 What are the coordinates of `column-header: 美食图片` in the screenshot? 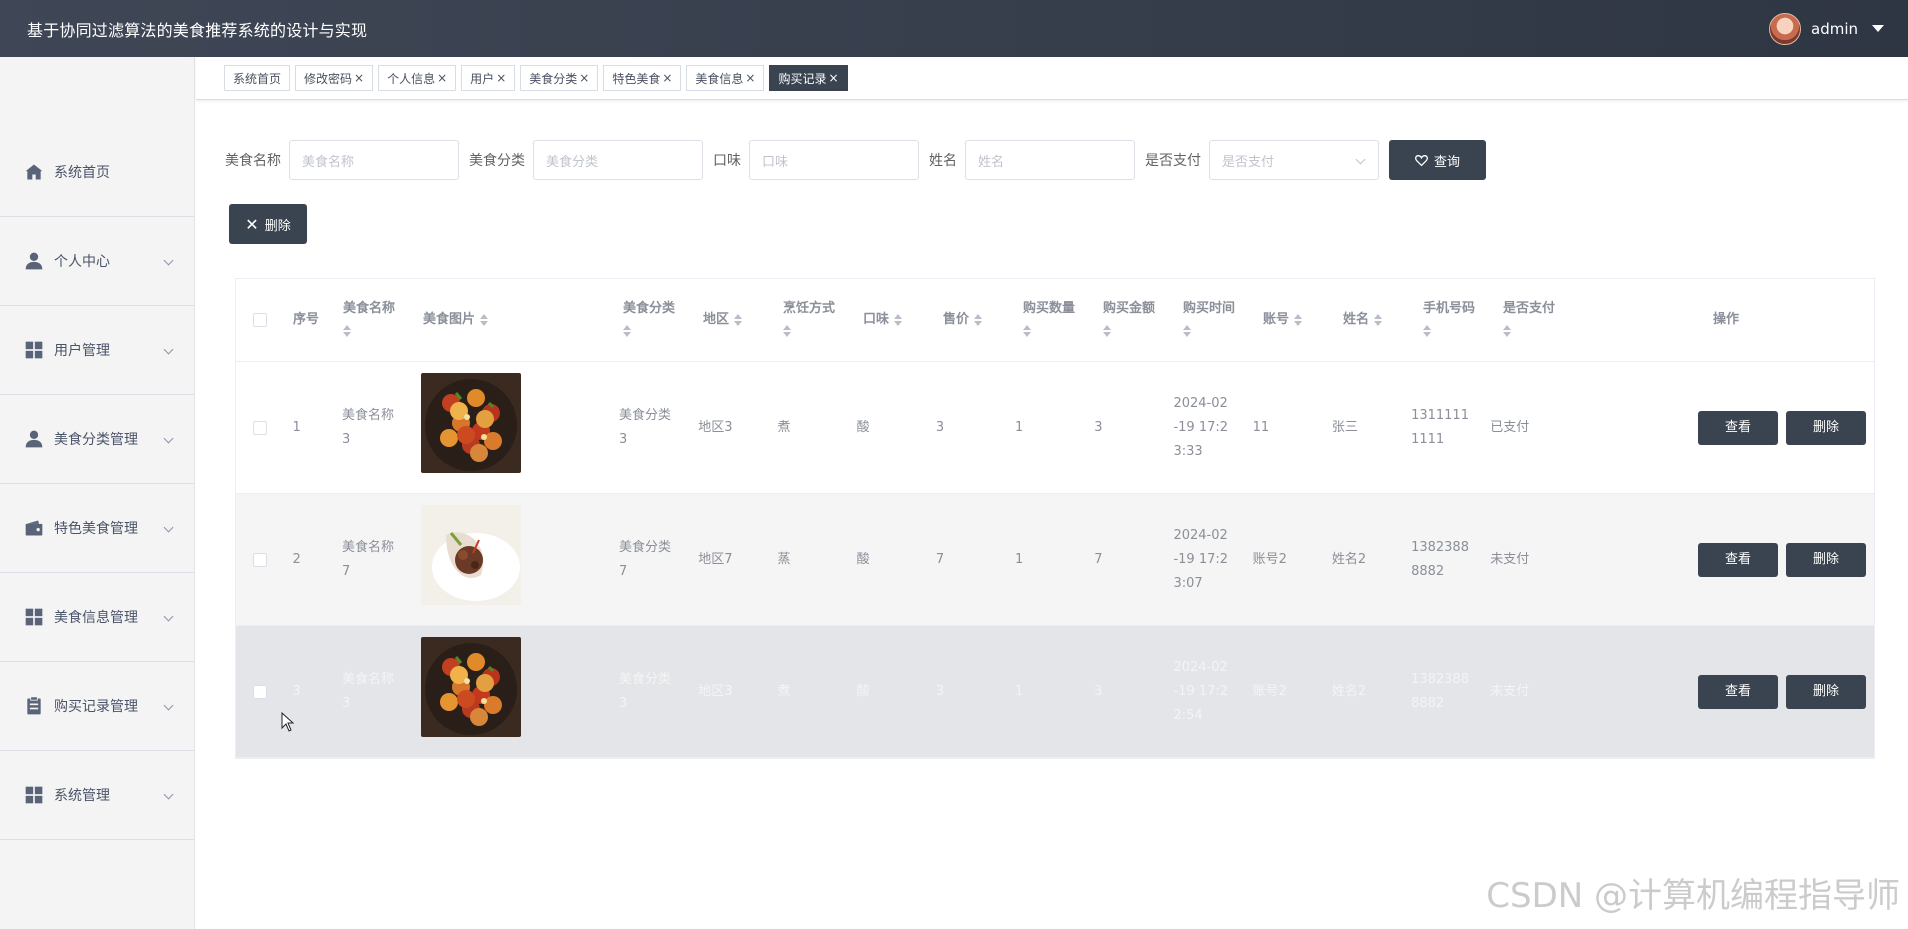 It's located at (514, 320).